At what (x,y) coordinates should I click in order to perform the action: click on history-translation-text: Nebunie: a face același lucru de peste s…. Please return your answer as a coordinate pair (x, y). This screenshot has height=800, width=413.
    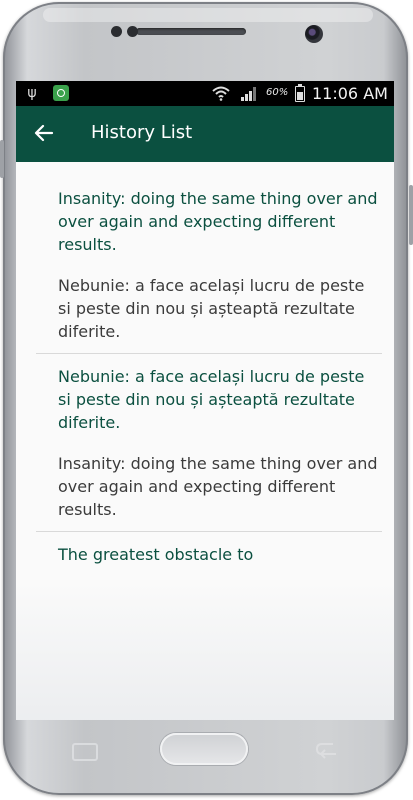
    Looking at the image, I should click on (211, 308).